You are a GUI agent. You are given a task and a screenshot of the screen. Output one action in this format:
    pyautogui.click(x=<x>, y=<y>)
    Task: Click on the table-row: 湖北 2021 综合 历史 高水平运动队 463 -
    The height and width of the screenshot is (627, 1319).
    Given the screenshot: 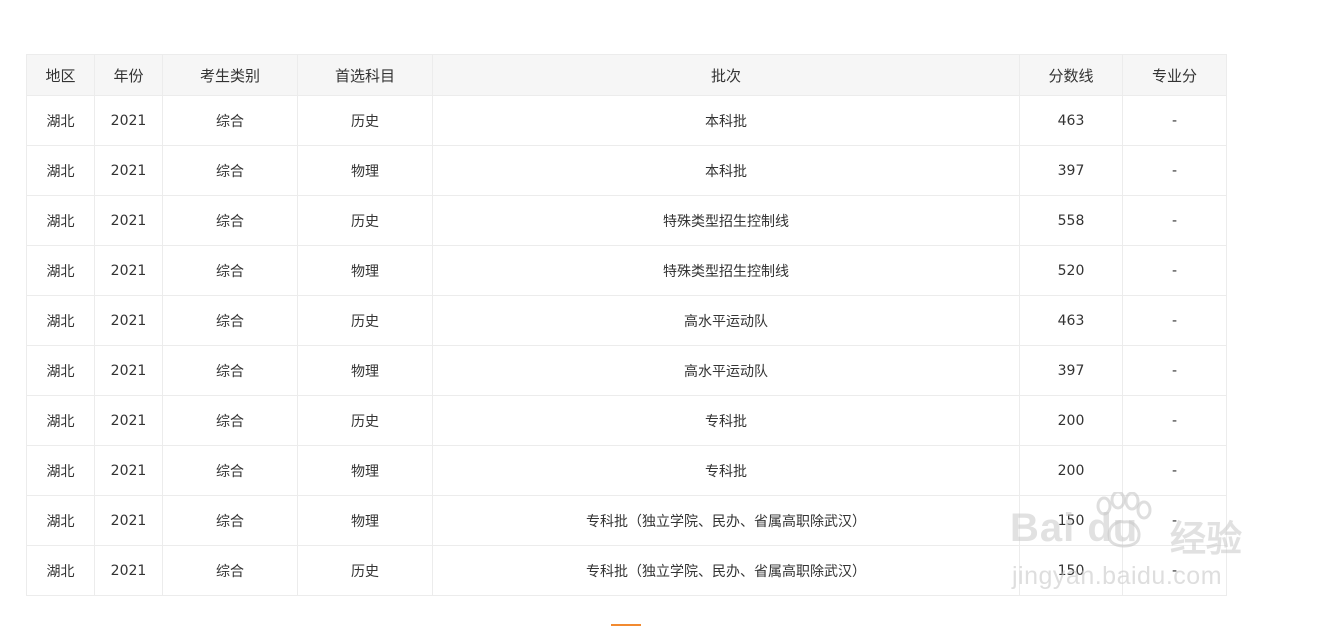 What is the action you would take?
    pyautogui.click(x=626, y=320)
    